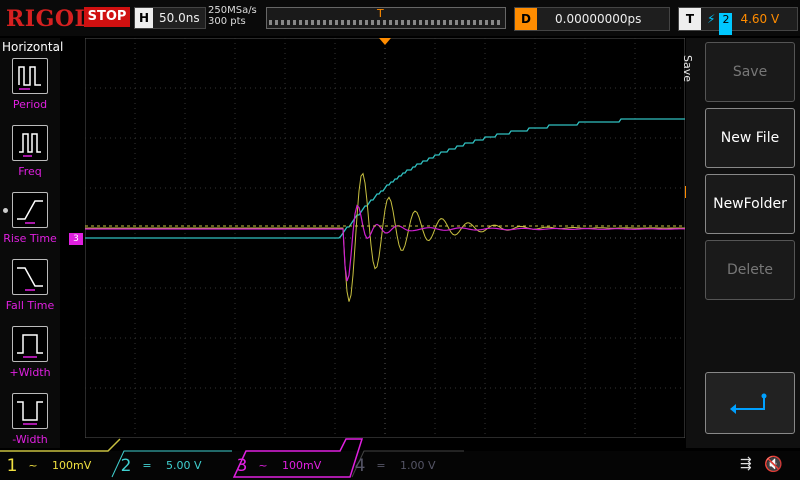 This screenshot has height=480, width=800. I want to click on measure-freq: Freq, so click(30, 154).